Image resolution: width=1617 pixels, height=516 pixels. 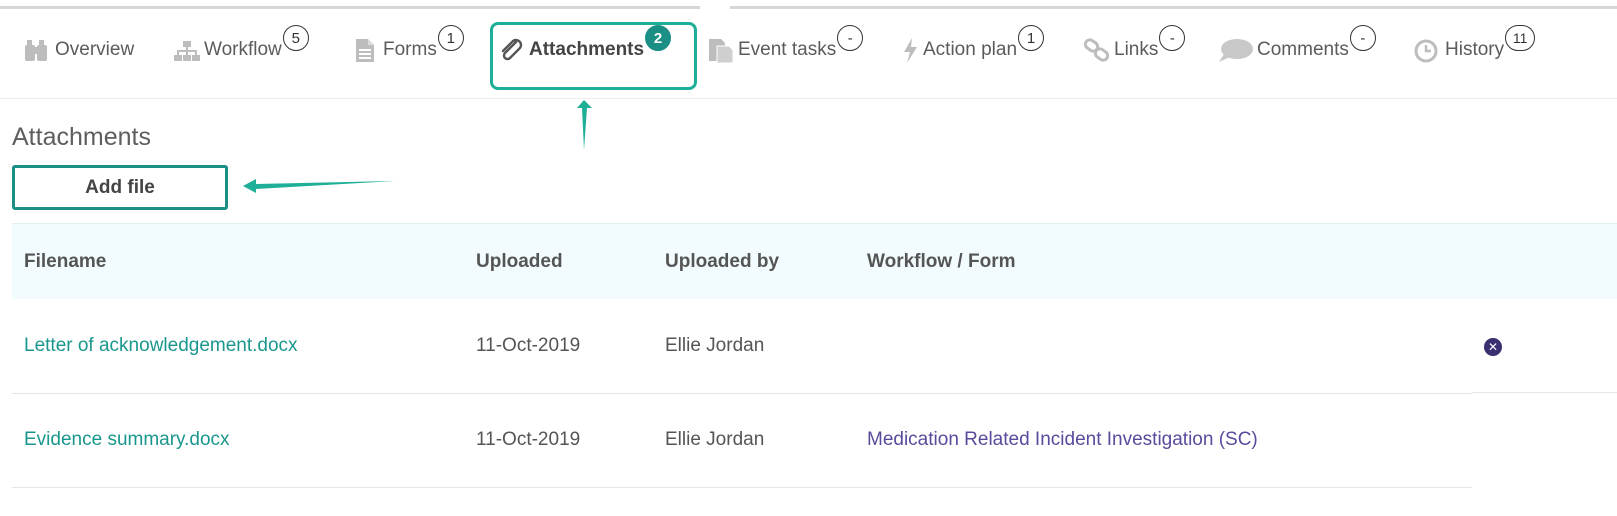 I want to click on add-file-button: Add file, so click(x=120, y=187).